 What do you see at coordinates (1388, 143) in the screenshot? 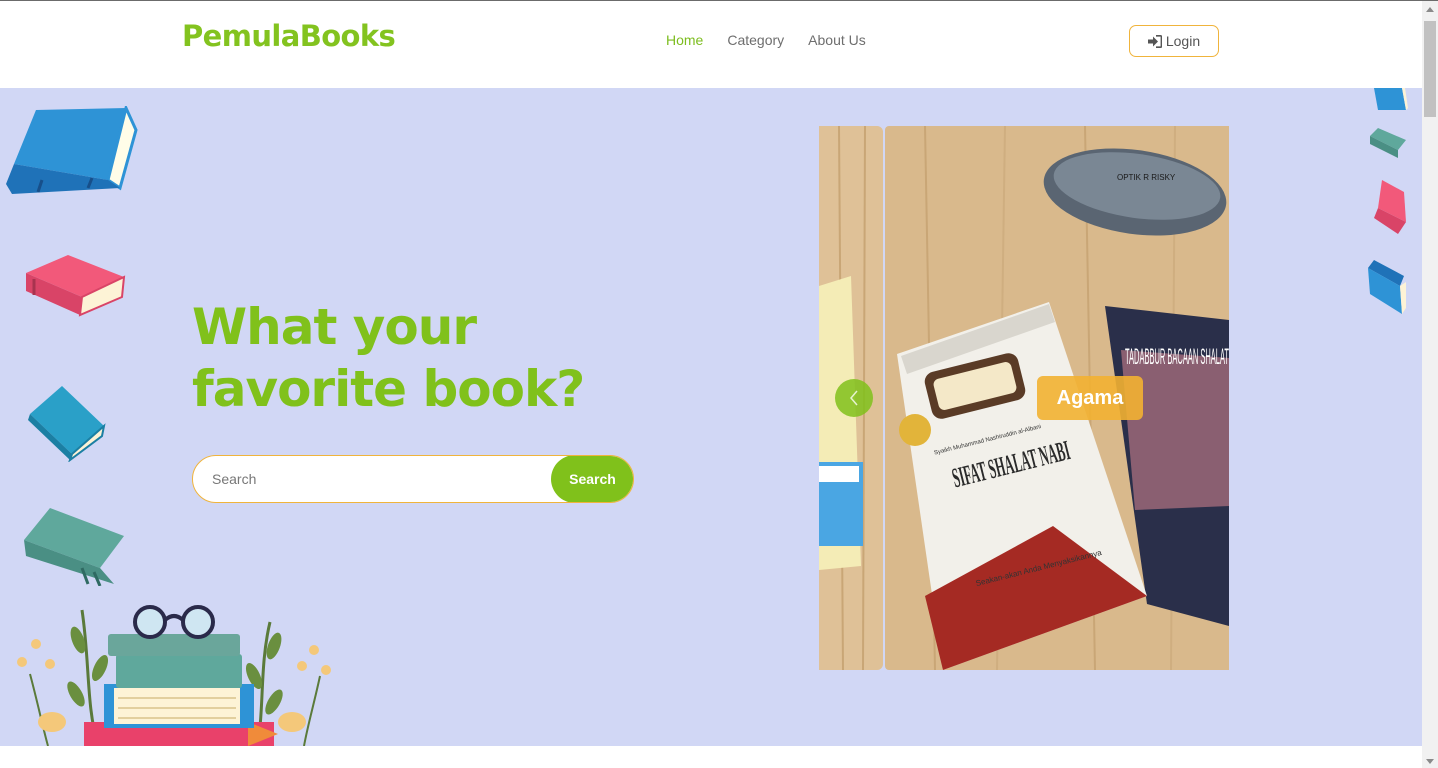
I see `small-green-book-illustration` at bounding box center [1388, 143].